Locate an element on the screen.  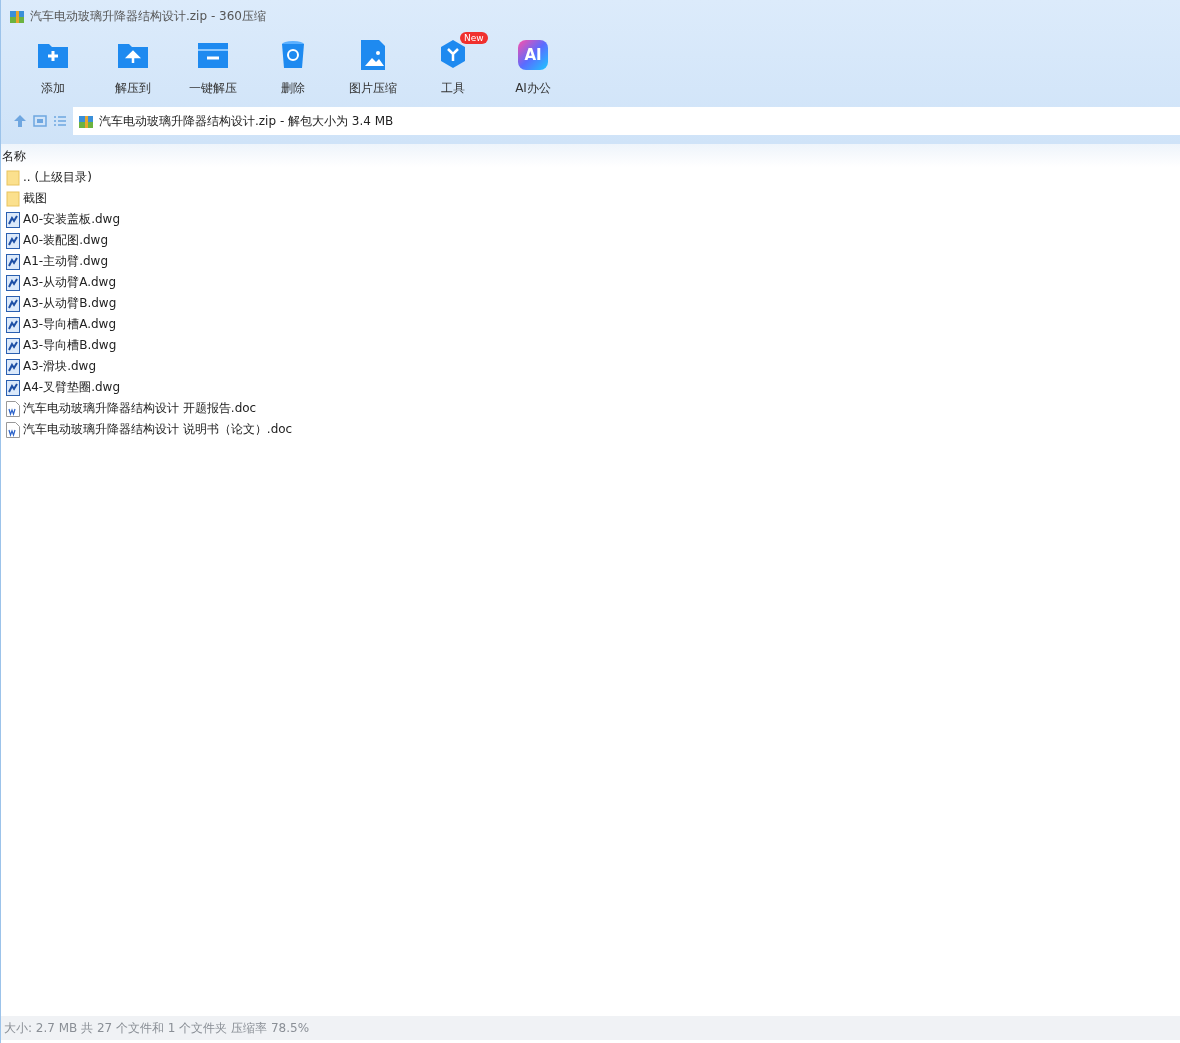
file-name: .. (上级目录) is located at coordinates (57, 177).